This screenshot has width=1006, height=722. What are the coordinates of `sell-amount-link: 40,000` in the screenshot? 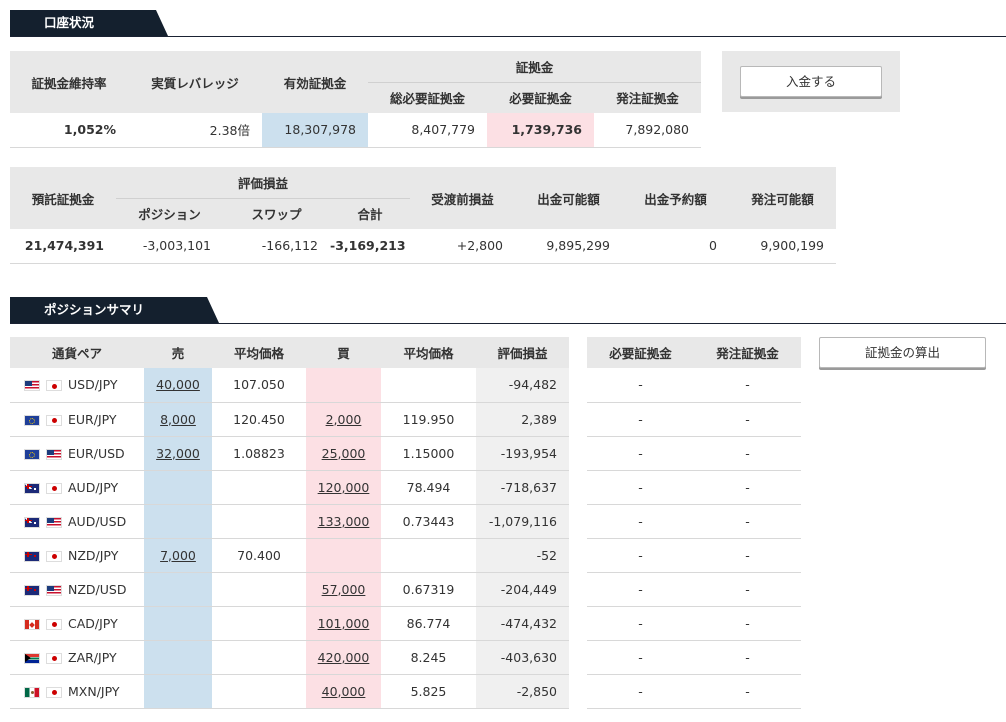 It's located at (178, 384).